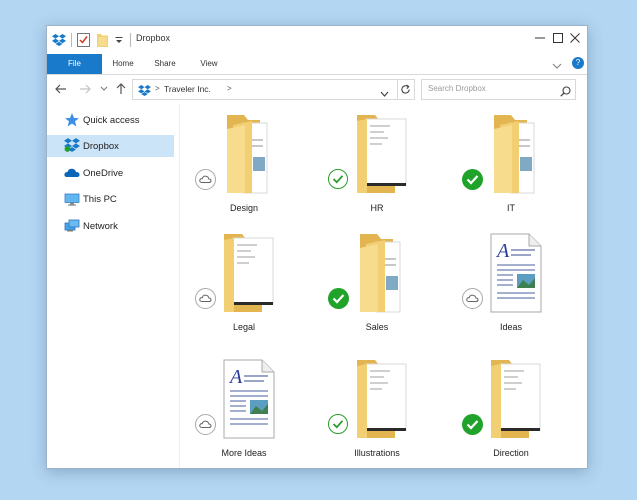 The height and width of the screenshot is (500, 637). Describe the element at coordinates (61, 89) in the screenshot. I see `back-button` at that location.